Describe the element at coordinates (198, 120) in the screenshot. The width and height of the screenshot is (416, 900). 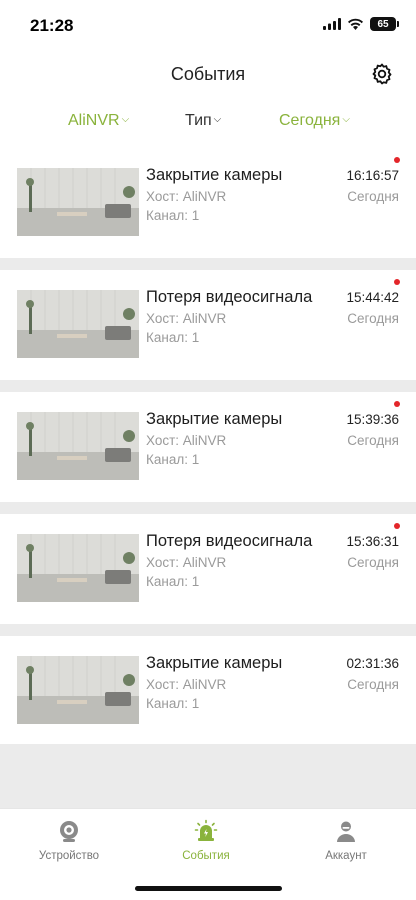
I see `filter-type-label: Тип` at that location.